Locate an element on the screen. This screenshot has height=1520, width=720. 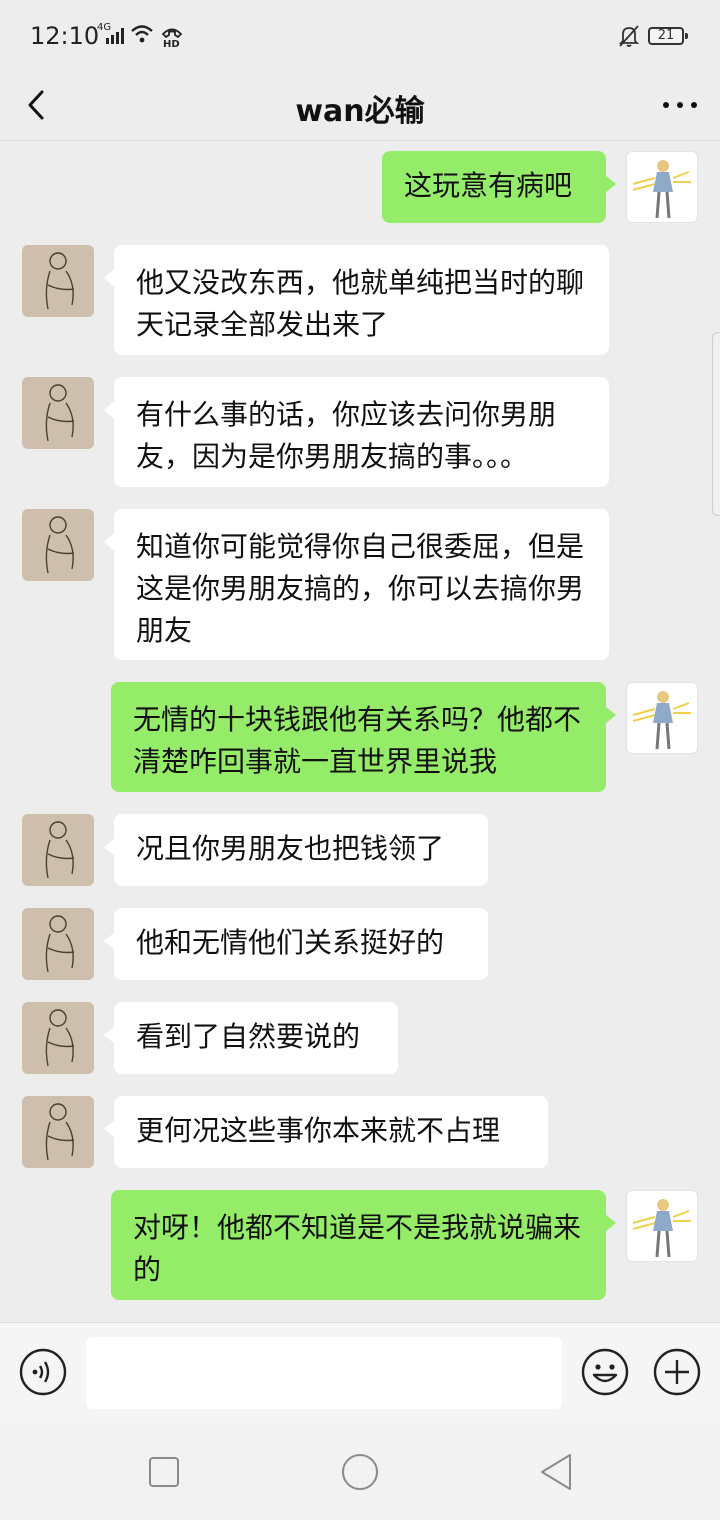
hd-call-icon: HD is located at coordinates (172, 38).